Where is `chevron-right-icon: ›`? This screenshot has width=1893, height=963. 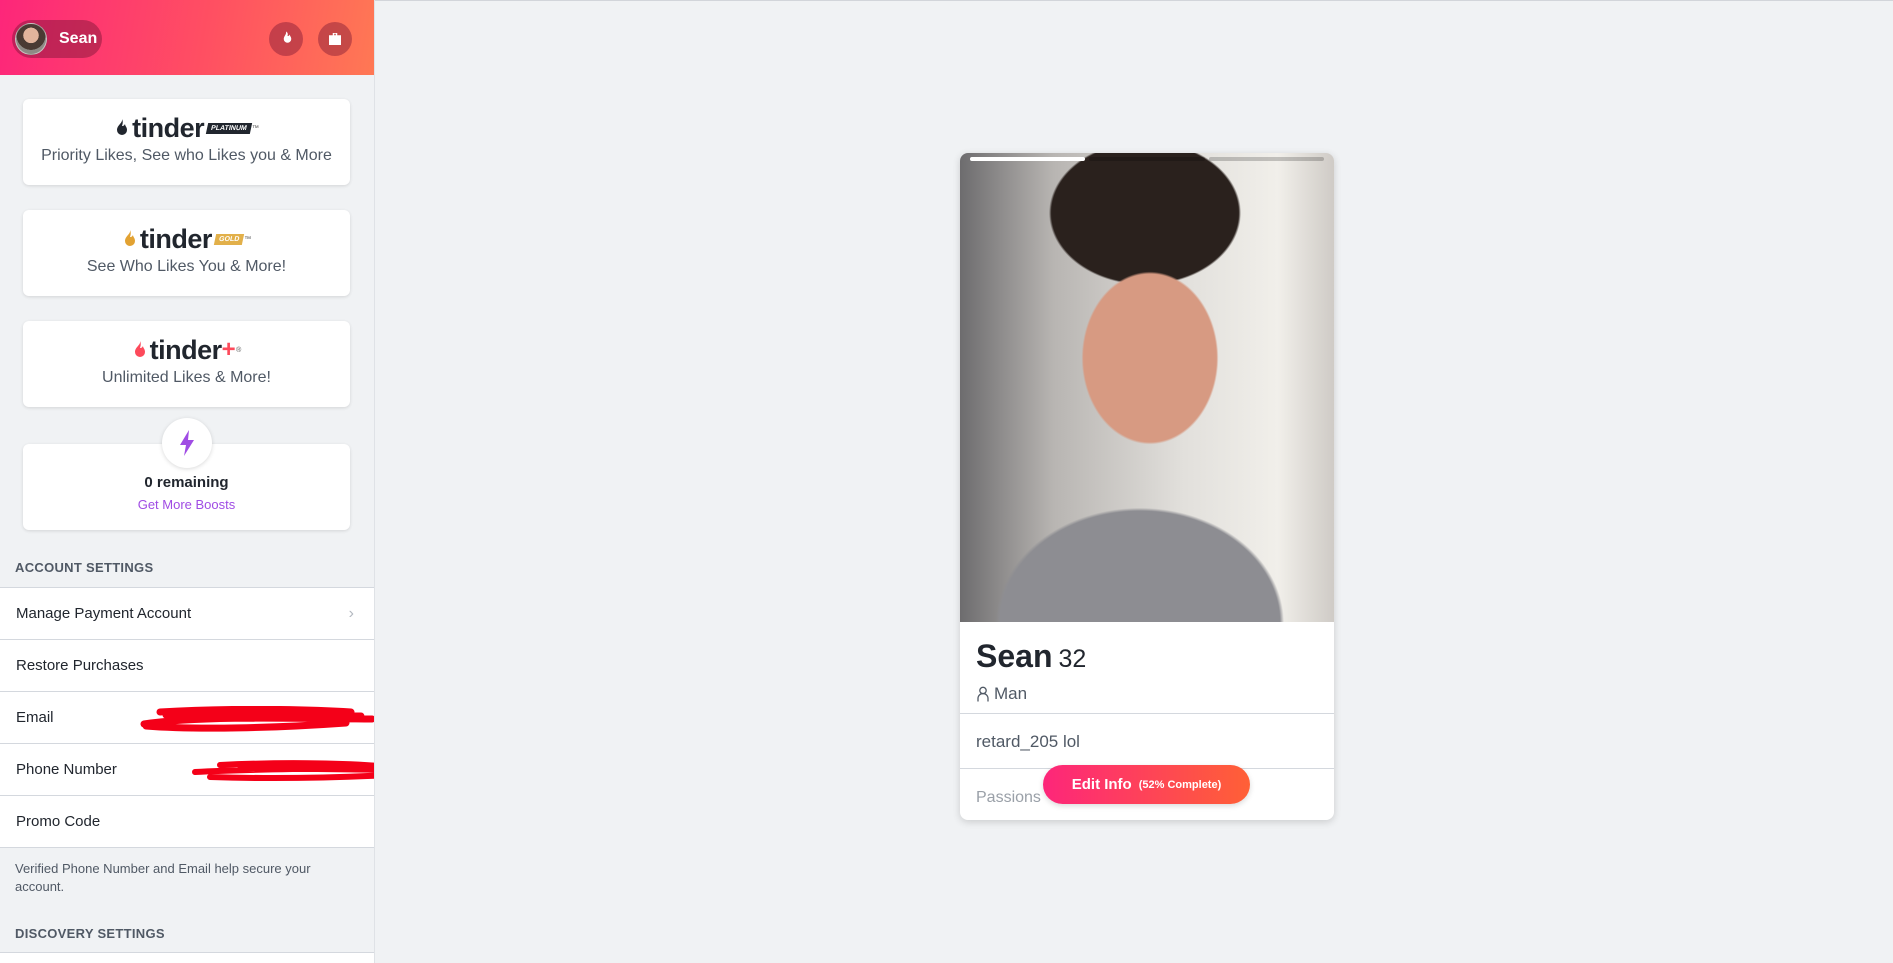
chevron-right-icon: › is located at coordinates (351, 613).